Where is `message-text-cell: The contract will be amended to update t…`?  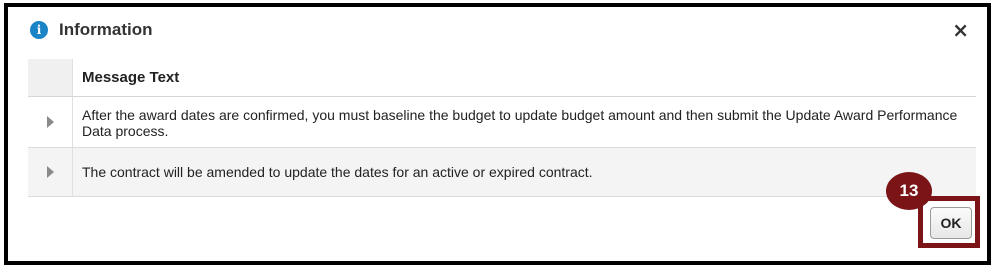
message-text-cell: The contract will be amended to update t… is located at coordinates (337, 172).